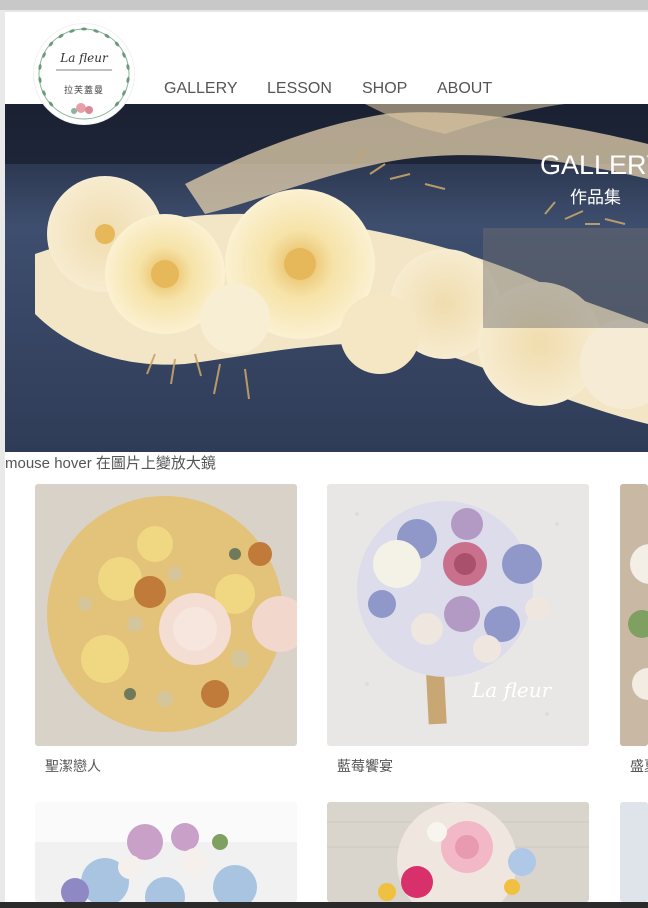 This screenshot has width=648, height=908. I want to click on gallery-card-1-caption: 聖潔戀人, so click(73, 766).